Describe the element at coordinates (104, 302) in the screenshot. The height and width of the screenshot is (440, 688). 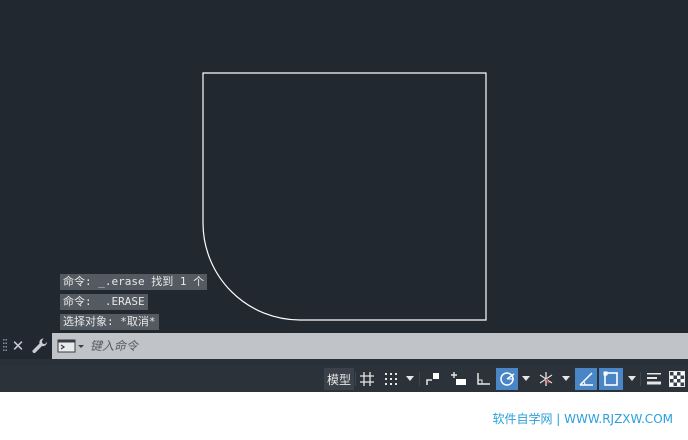
I see `history-line: 命令: .ERASE` at that location.